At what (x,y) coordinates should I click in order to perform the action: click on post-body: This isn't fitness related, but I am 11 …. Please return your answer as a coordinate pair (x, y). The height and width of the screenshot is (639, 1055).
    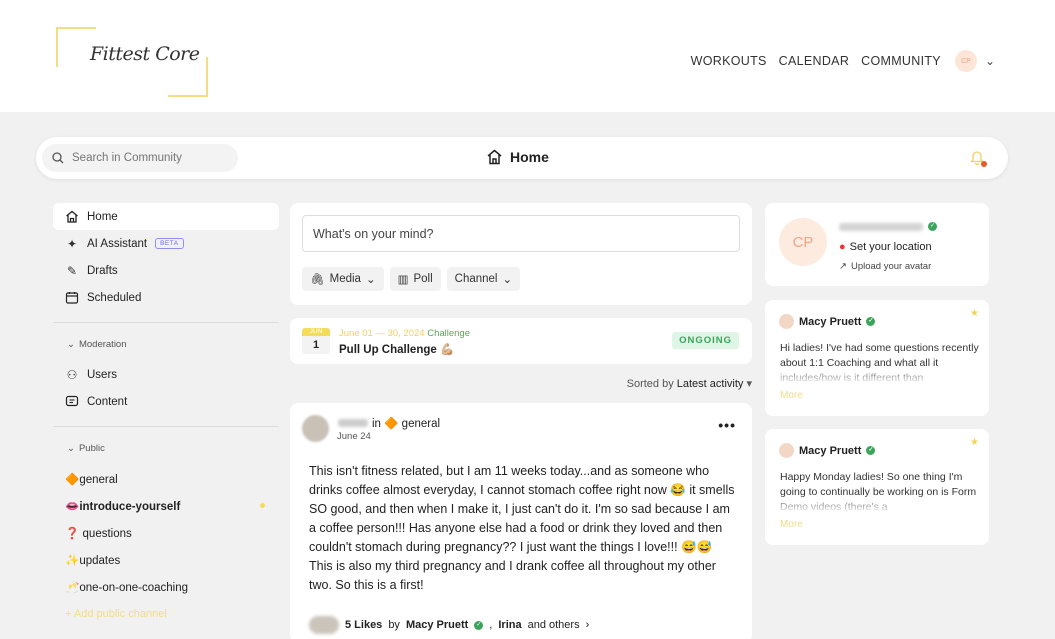
    Looking at the image, I should click on (522, 528).